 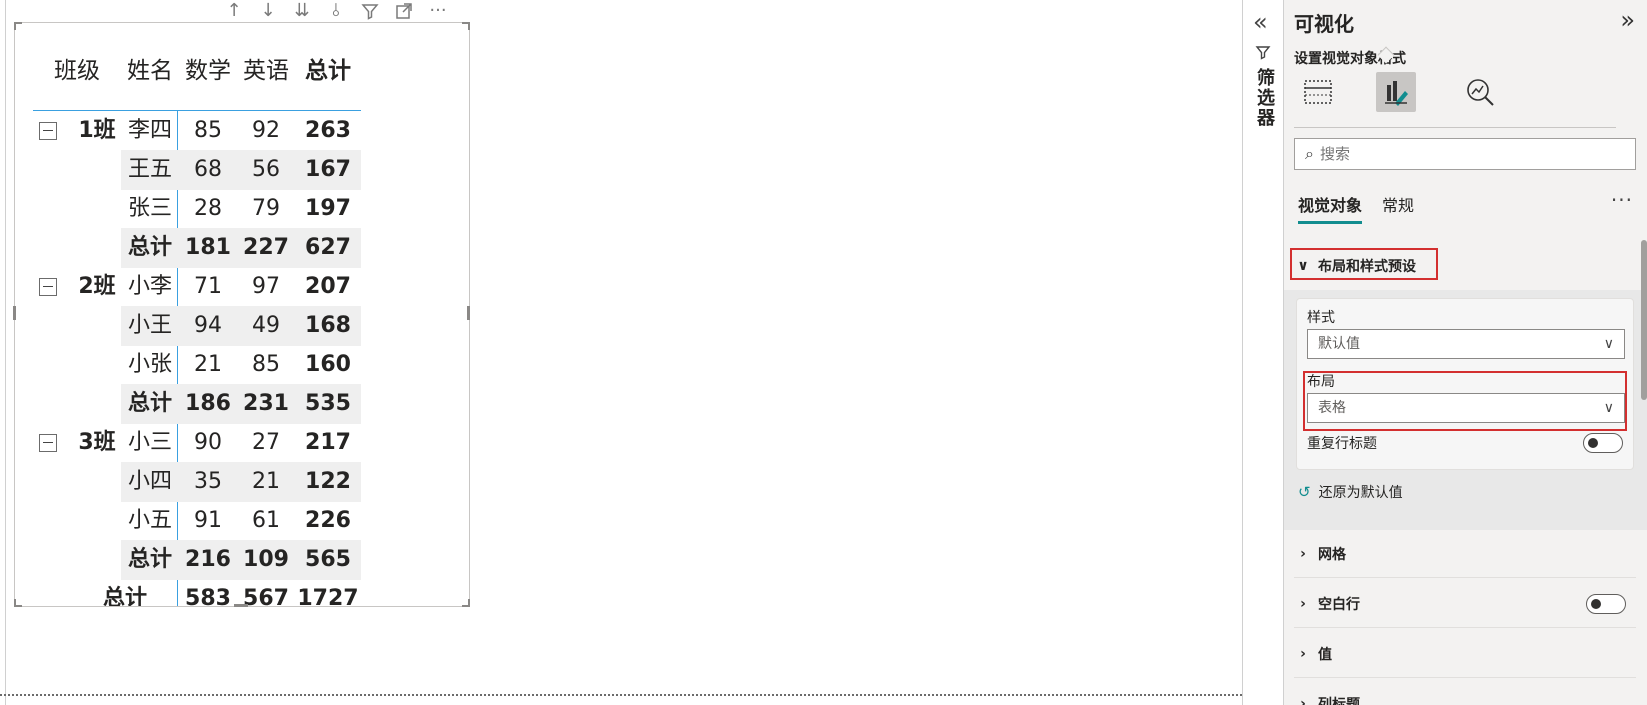 I want to click on cell-math: 35, so click(x=208, y=481).